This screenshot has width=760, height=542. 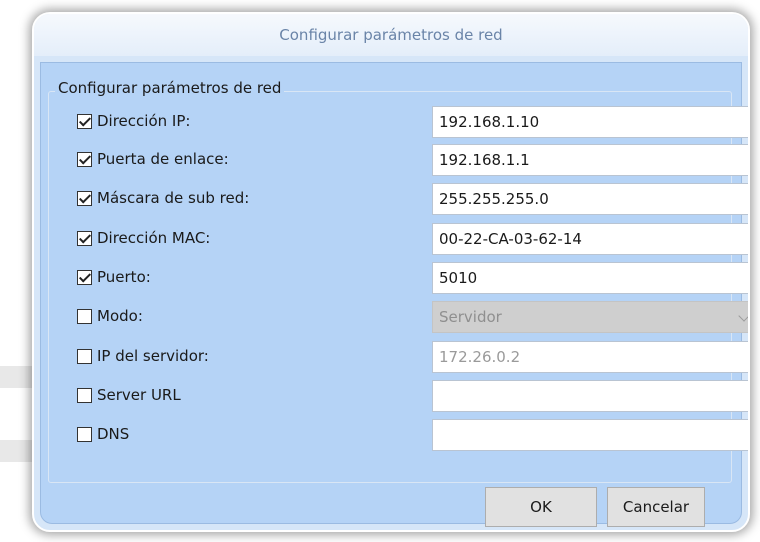 I want to click on port-label: Puerto:, so click(x=124, y=277).